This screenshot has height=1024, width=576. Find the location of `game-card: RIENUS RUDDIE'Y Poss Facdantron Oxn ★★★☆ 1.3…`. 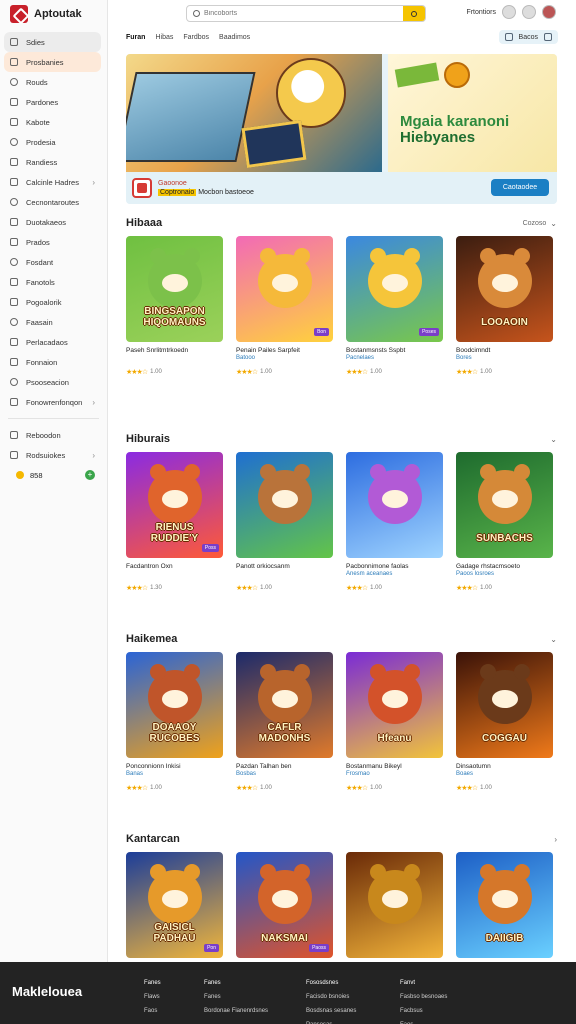

game-card: RIENUS RUDDIE'Y Poss Facdantron Oxn ★★★☆ 1.3… is located at coordinates (174, 522).